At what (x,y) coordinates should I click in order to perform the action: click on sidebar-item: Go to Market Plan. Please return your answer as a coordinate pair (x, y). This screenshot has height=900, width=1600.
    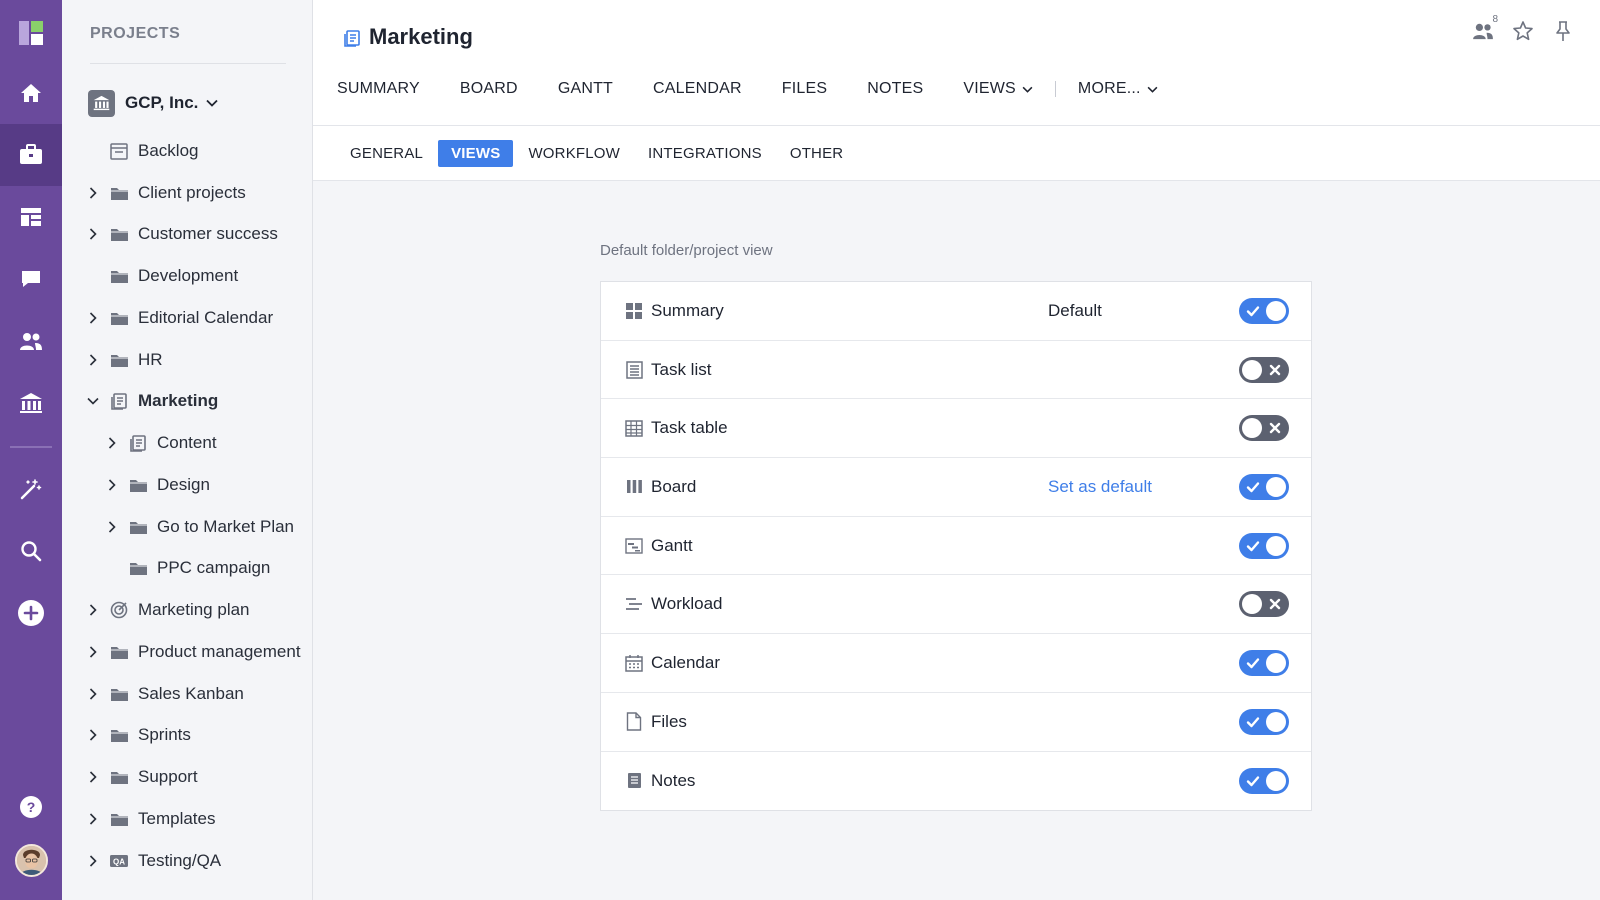
    Looking at the image, I should click on (198, 527).